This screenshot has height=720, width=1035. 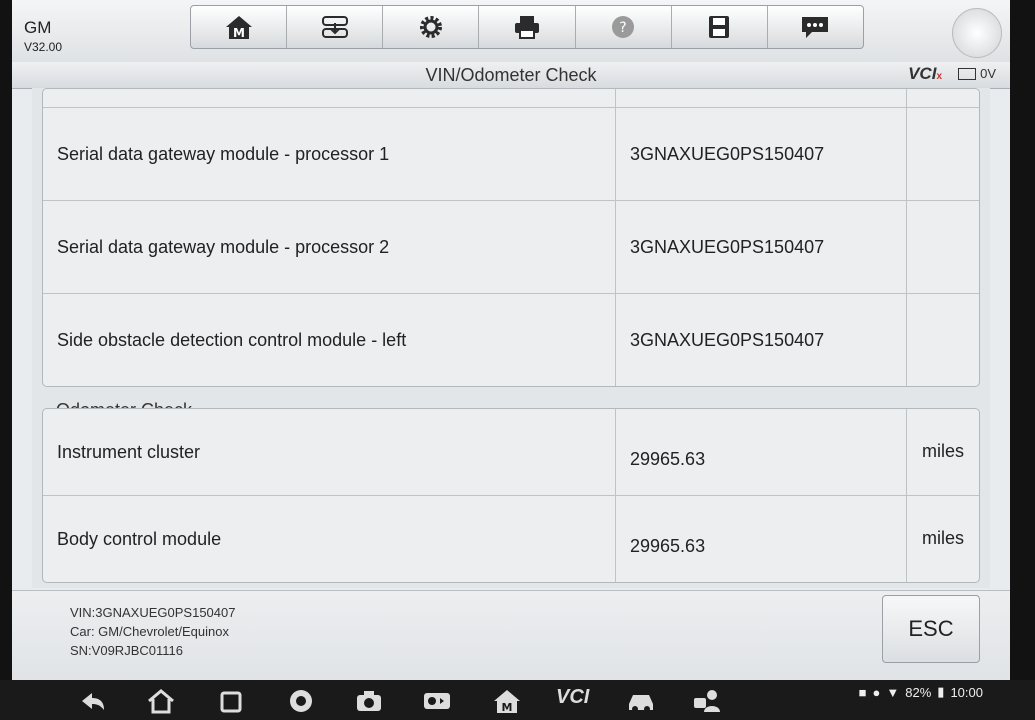 I want to click on message-icon, so click(x=815, y=27).